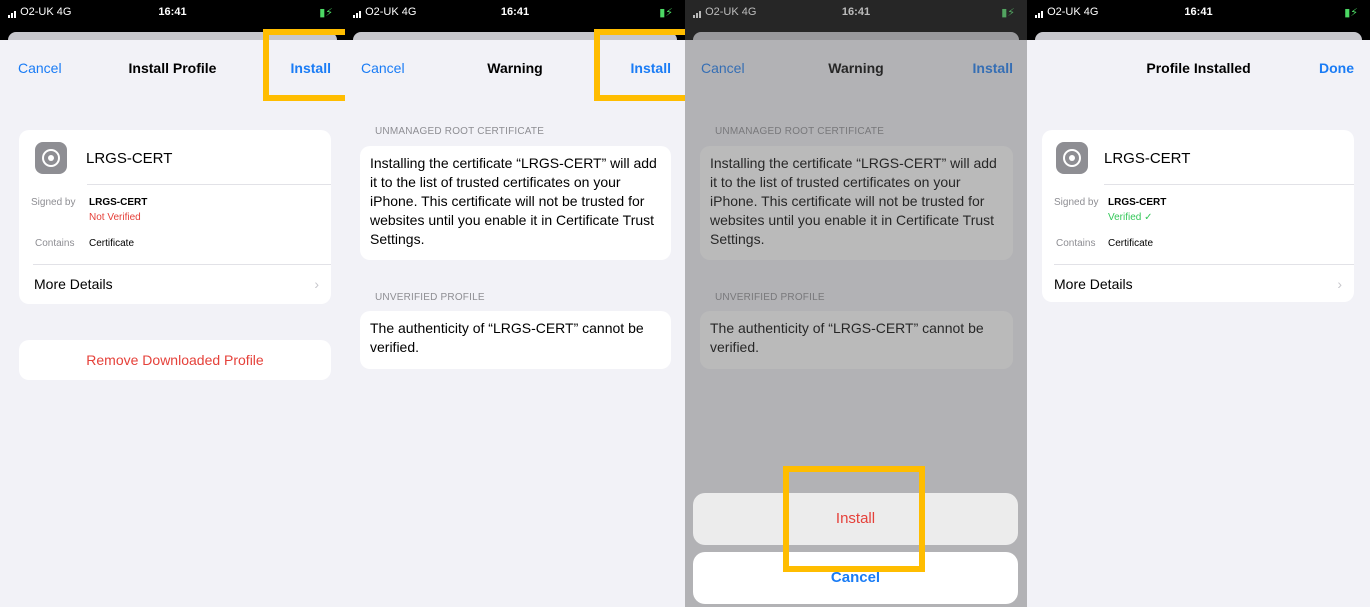 Image resolution: width=1370 pixels, height=607 pixels. I want to click on remove-profile-label: Remove Downloaded Profile, so click(175, 360).